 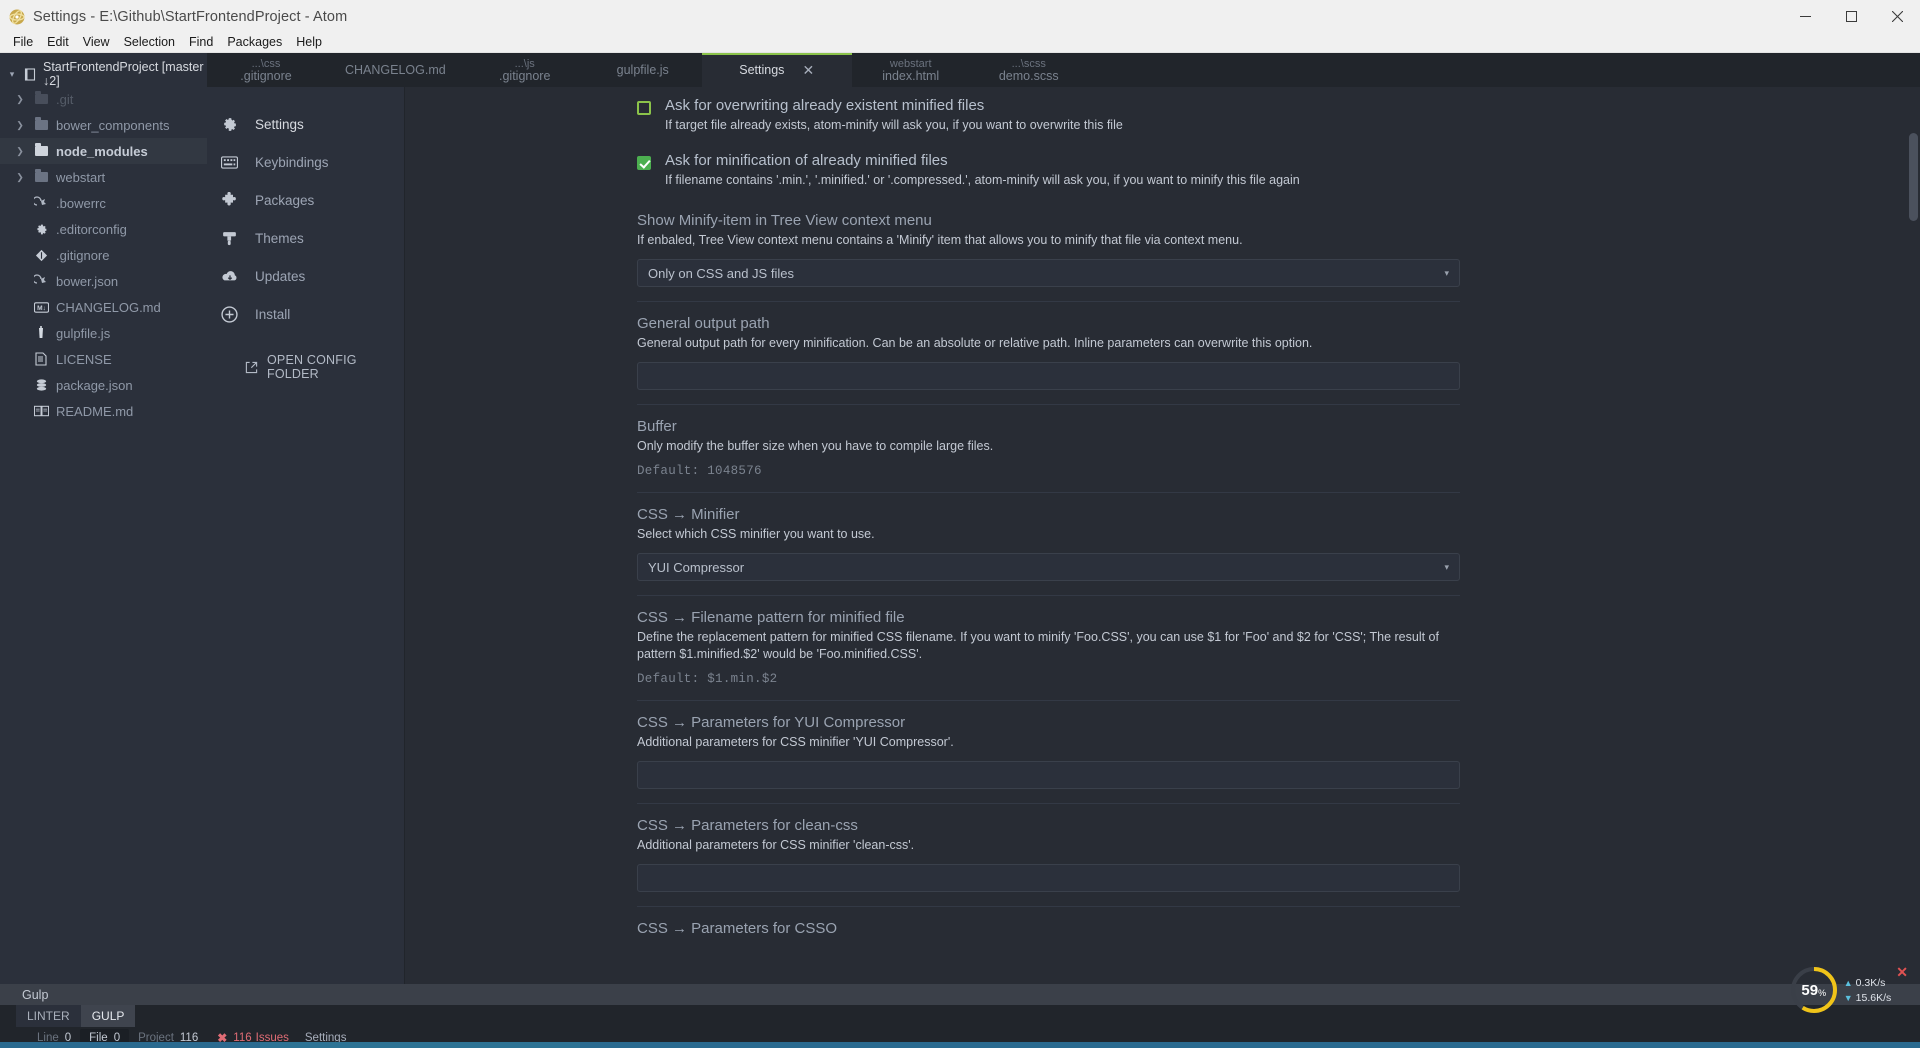 I want to click on arrow-down-icon: ▼, so click(x=1848, y=997).